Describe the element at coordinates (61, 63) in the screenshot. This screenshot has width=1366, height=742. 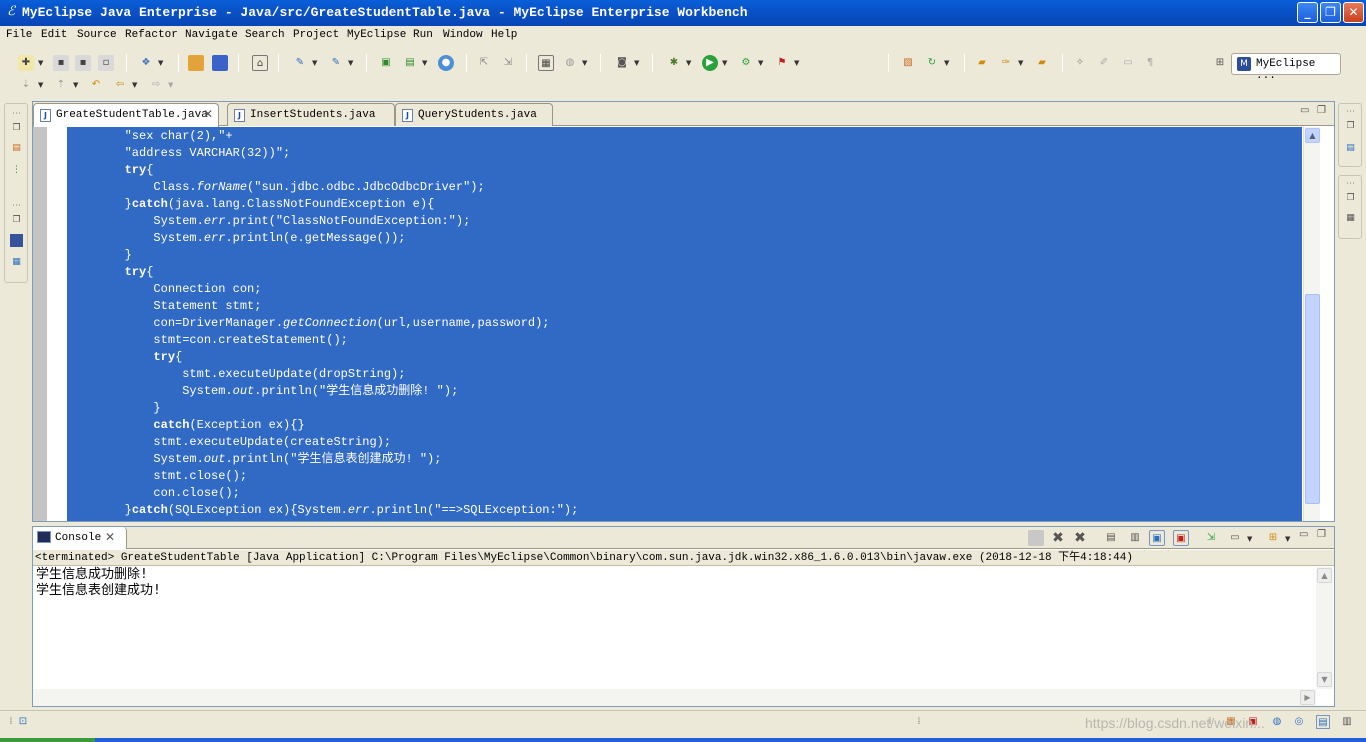
I see `save-icon: ▪` at that location.